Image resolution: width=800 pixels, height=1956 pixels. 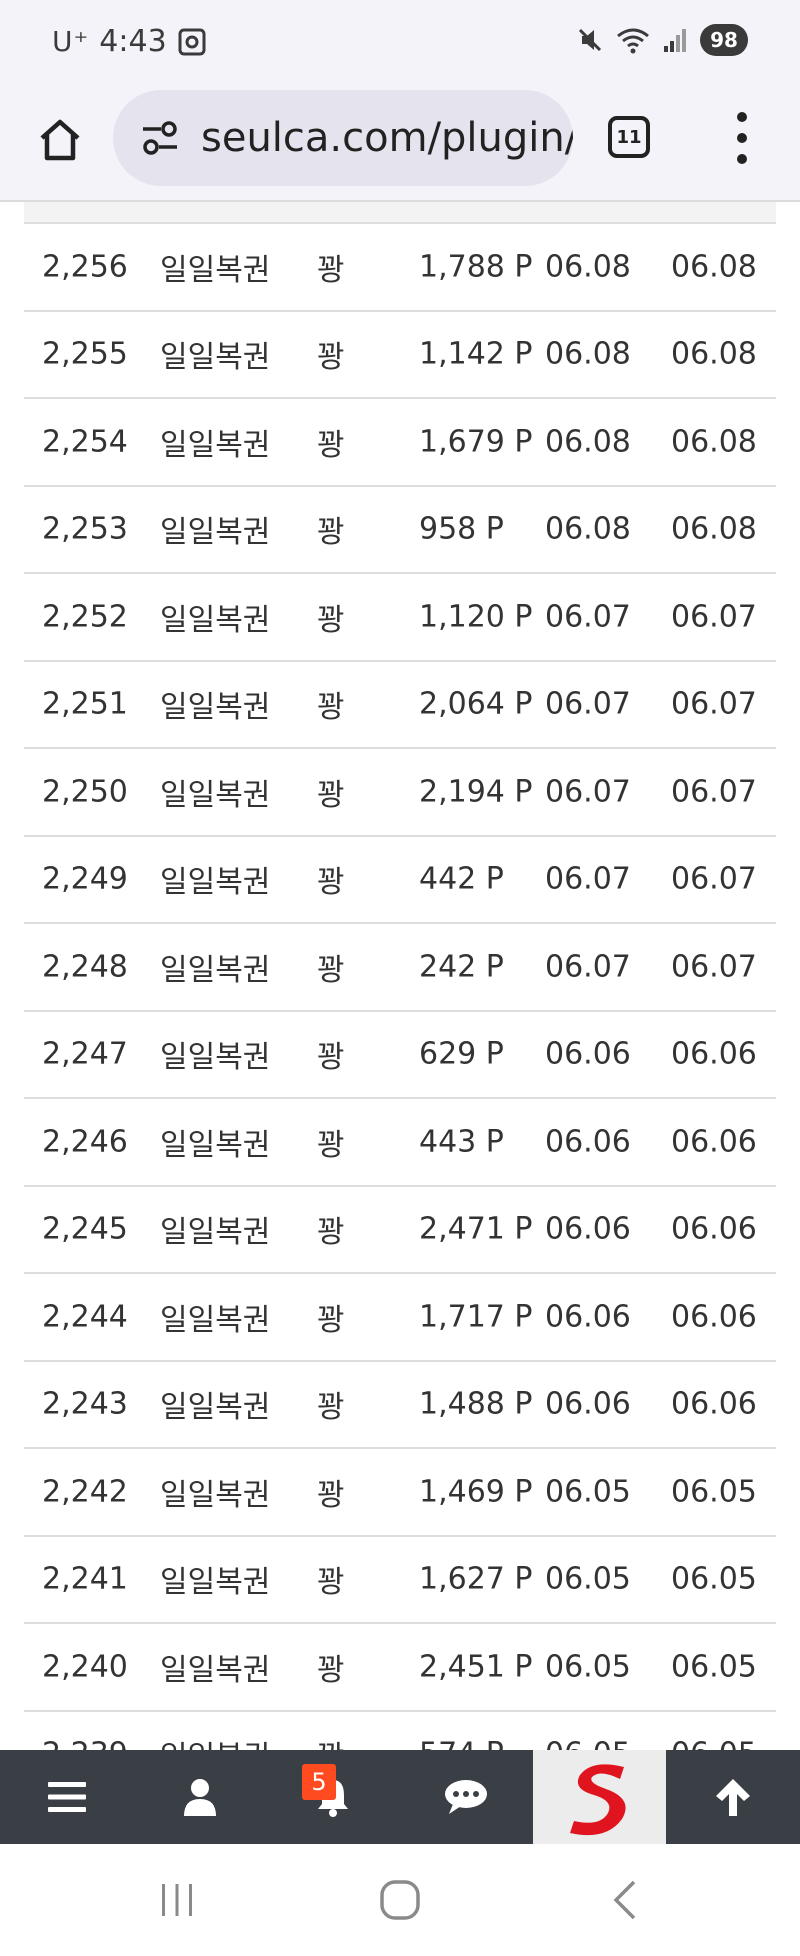 What do you see at coordinates (400, 1731) in the screenshot?
I see `table-row: 2,239 일일복권 꽝 574 P 06.05 06.05` at bounding box center [400, 1731].